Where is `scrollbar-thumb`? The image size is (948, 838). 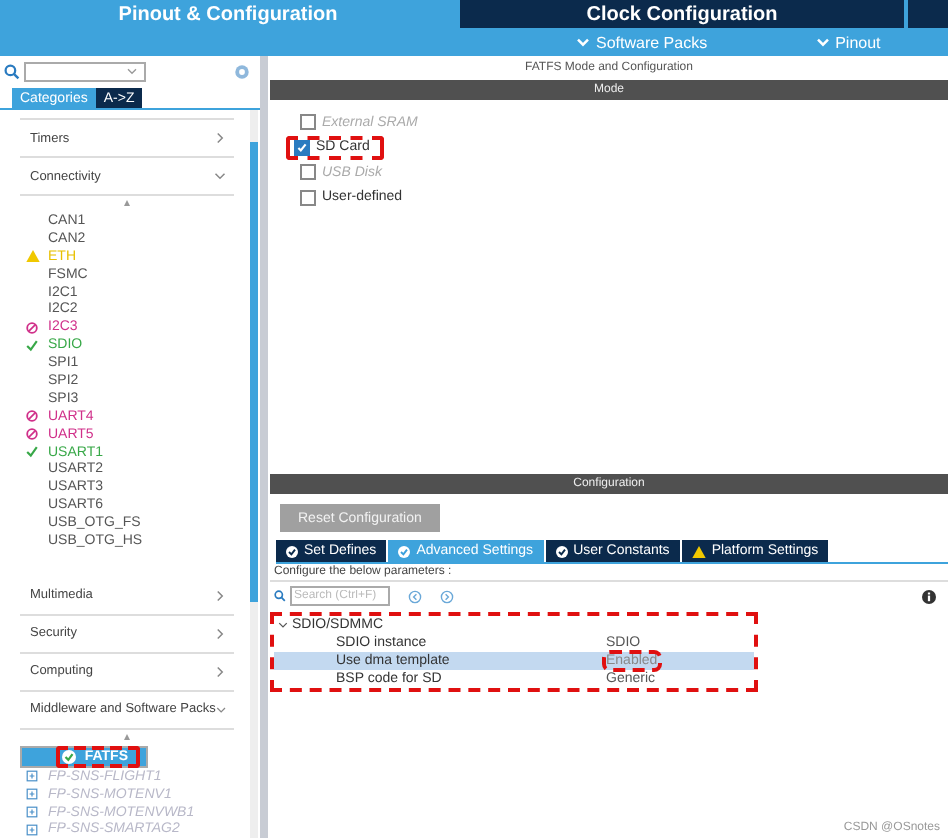
scrollbar-thumb is located at coordinates (254, 372).